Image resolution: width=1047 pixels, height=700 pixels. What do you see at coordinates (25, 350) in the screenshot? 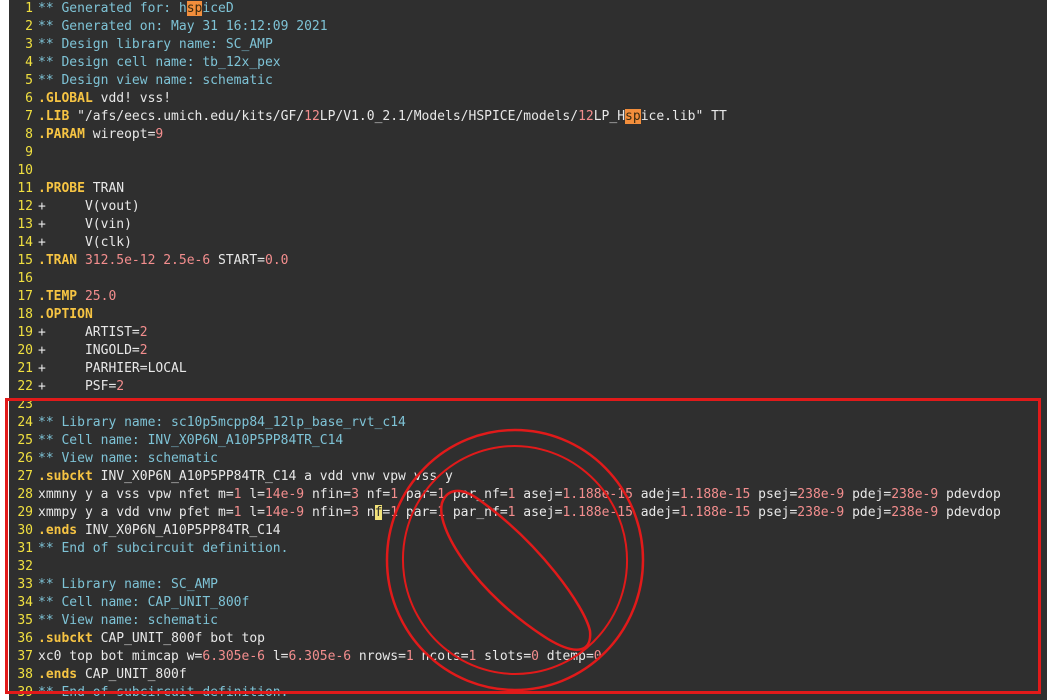
I see `line-number: 20` at bounding box center [25, 350].